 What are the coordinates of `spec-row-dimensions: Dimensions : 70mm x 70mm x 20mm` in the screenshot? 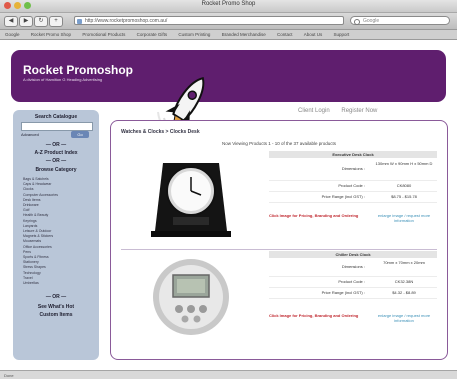 It's located at (353, 267).